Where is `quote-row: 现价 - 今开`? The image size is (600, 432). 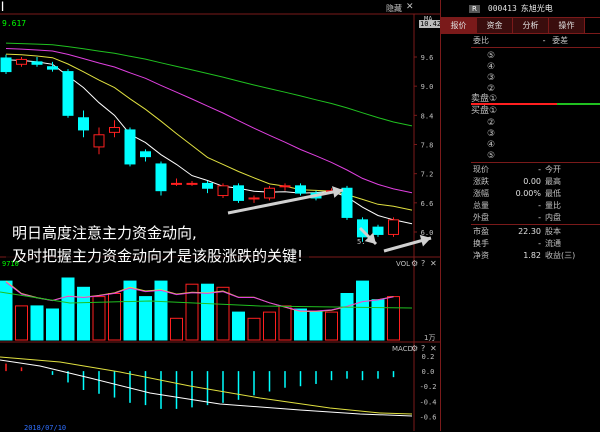
quote-row: 现价 - 今开 is located at coordinates (517, 170).